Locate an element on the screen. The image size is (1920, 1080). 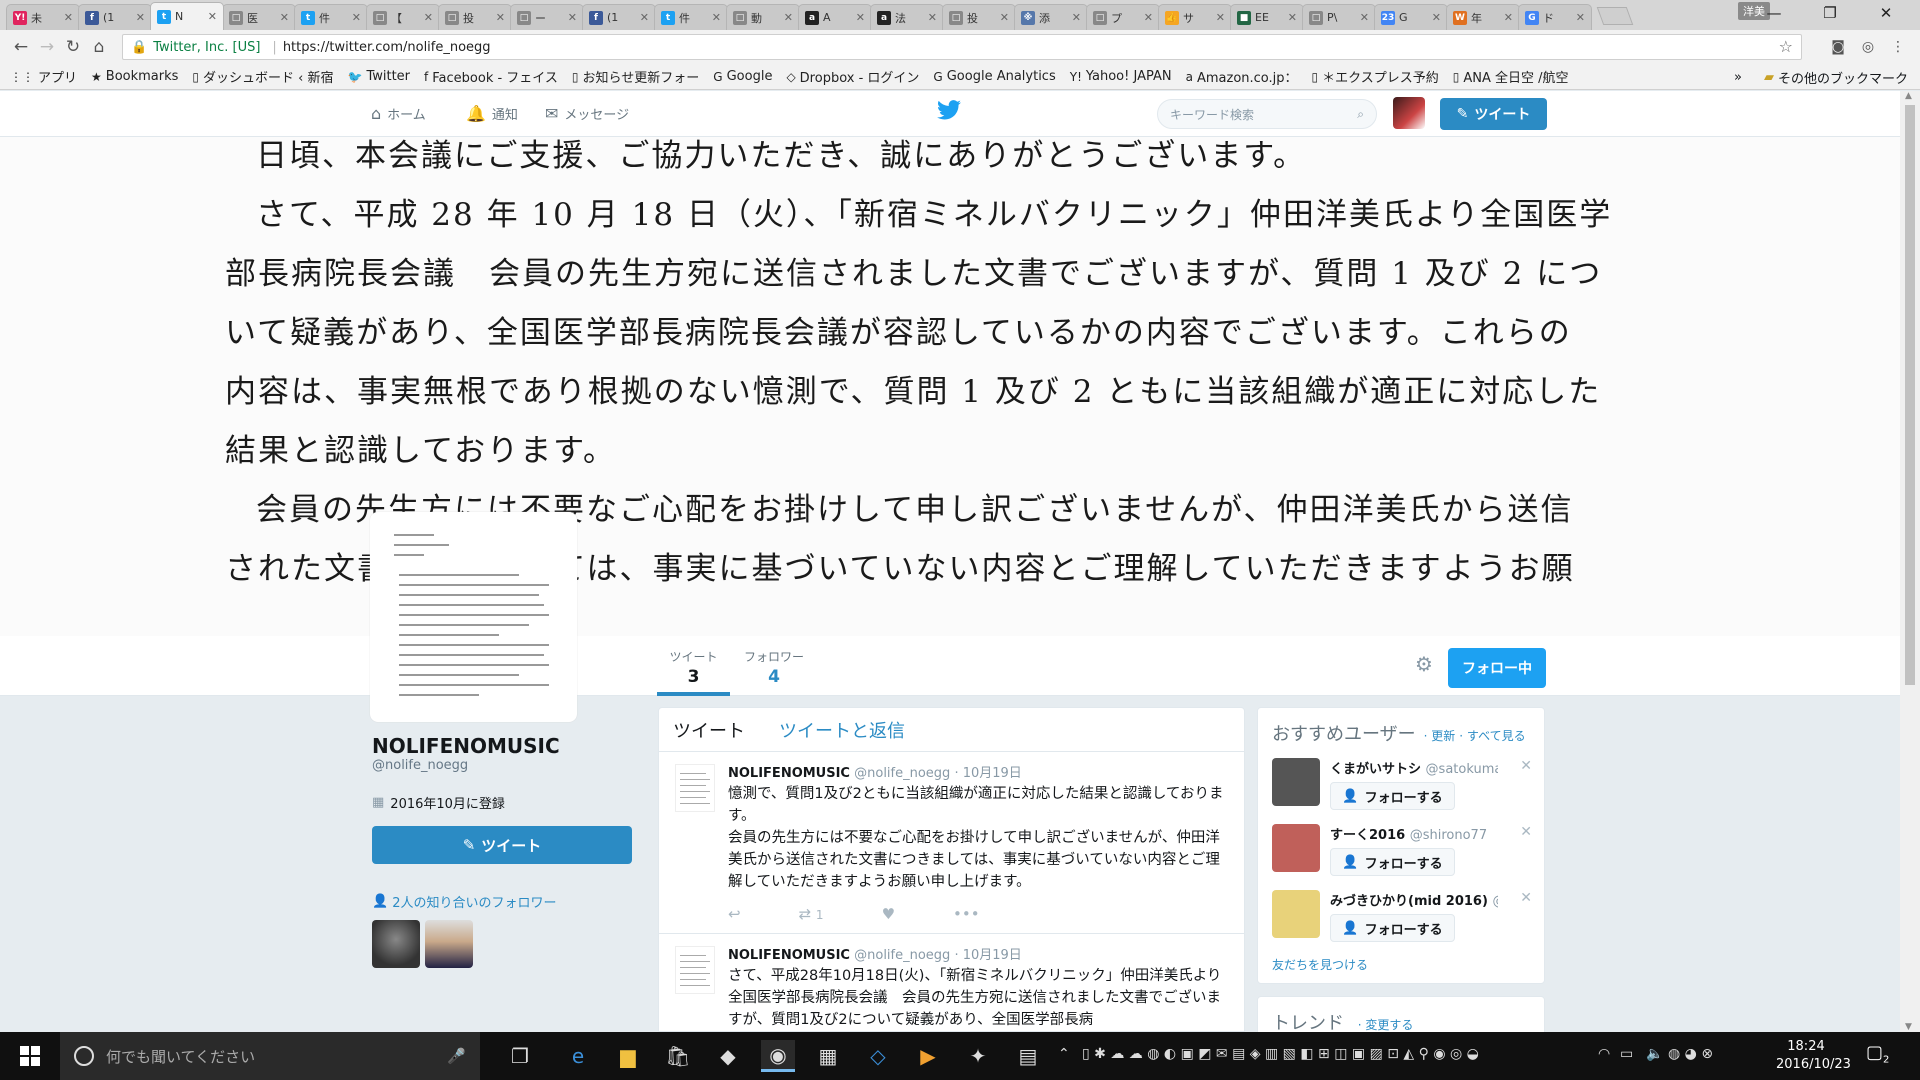
browser-tab: a 法 ✕ is located at coordinates (907, 17).